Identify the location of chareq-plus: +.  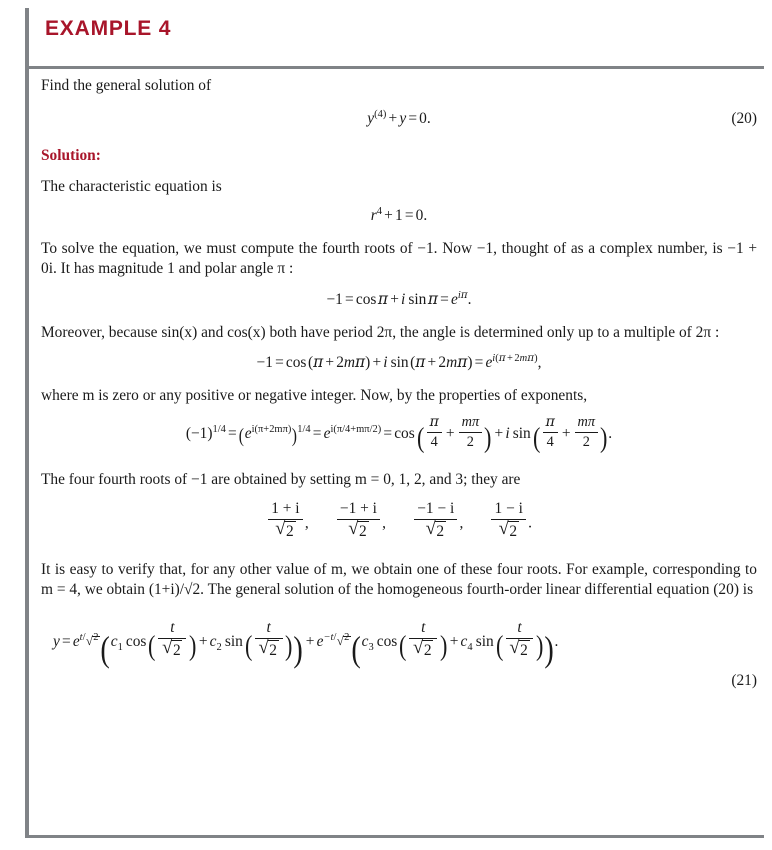
(388, 215).